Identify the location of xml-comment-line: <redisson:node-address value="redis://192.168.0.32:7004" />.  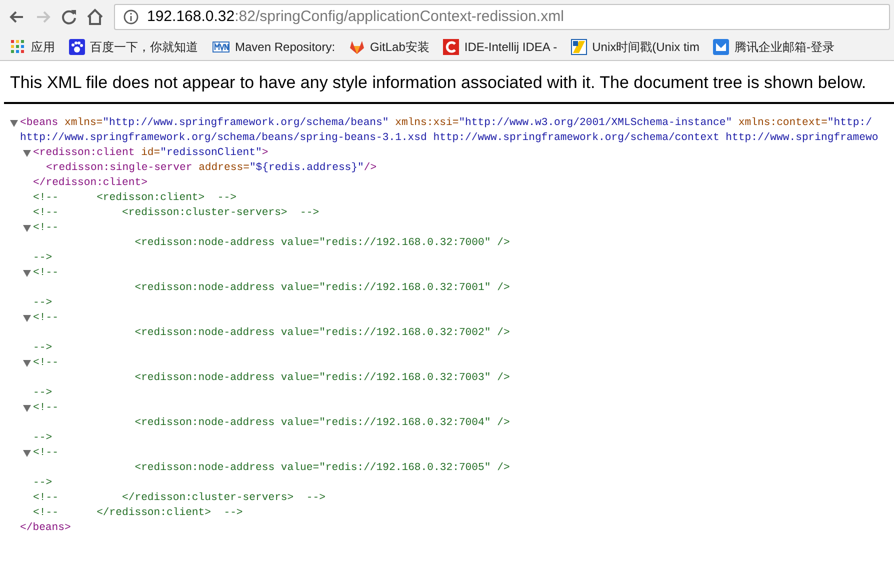
(322, 423).